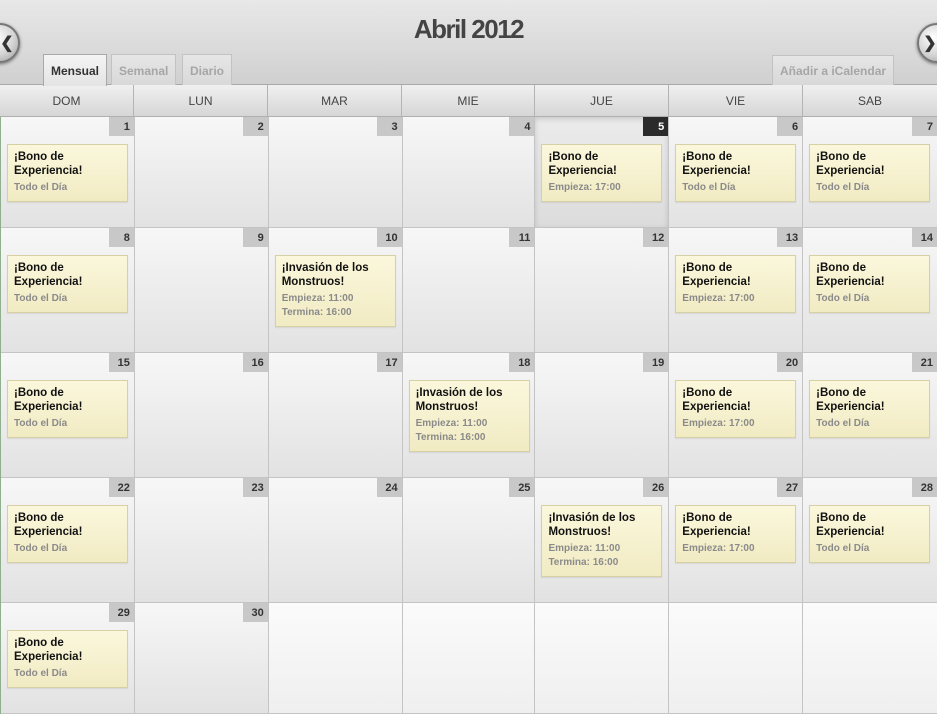 This screenshot has width=937, height=714. I want to click on day-cell: 12, so click(602, 290).